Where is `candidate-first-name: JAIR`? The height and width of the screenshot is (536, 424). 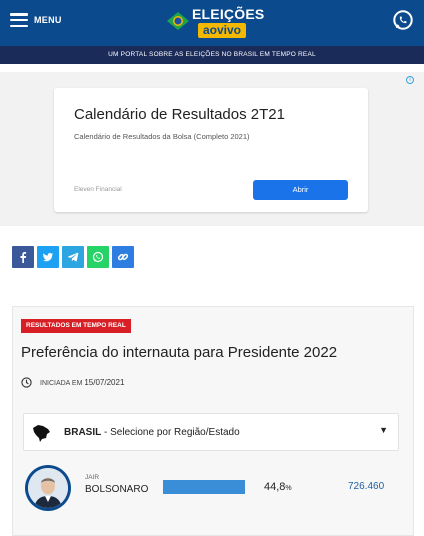 candidate-first-name: JAIR is located at coordinates (92, 477).